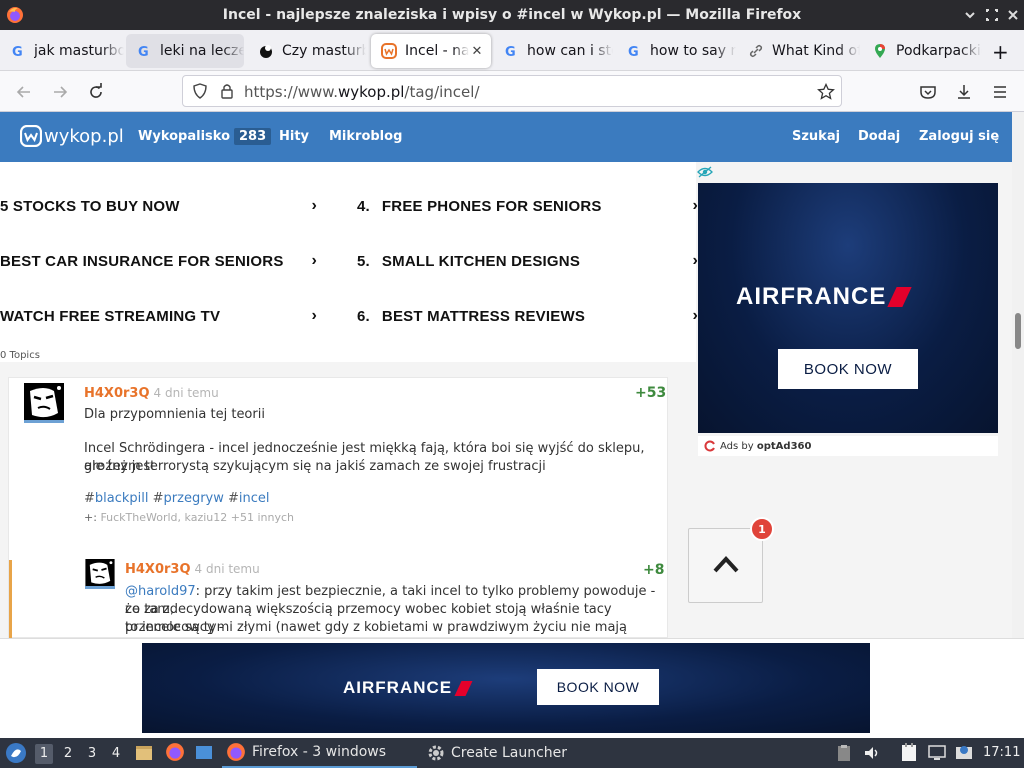  I want to click on vote-count: +53, so click(650, 393).